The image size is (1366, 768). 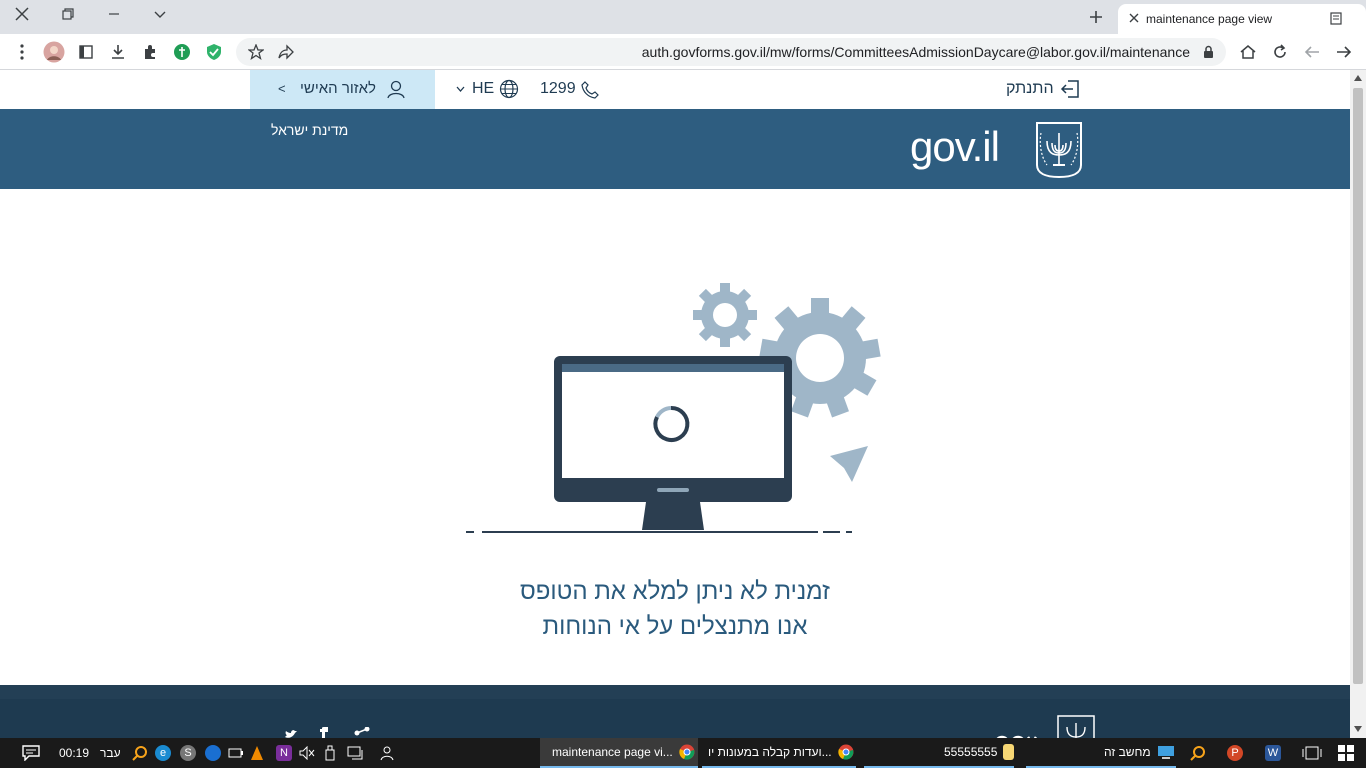 I want to click on logout-button: התנתק, so click(x=1044, y=89).